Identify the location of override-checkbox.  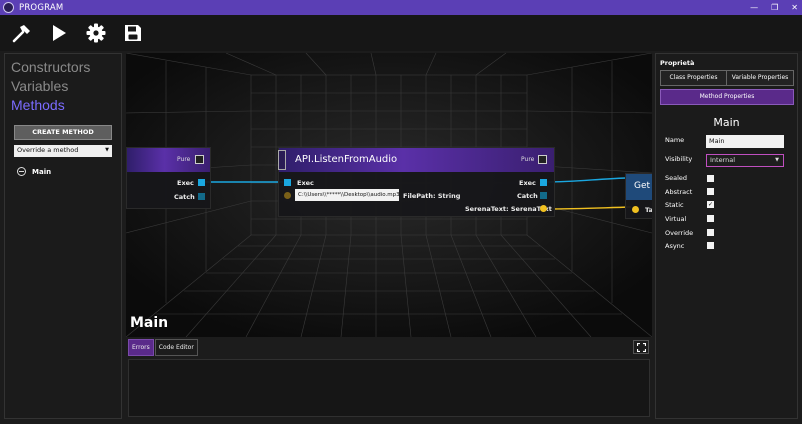
(710, 232).